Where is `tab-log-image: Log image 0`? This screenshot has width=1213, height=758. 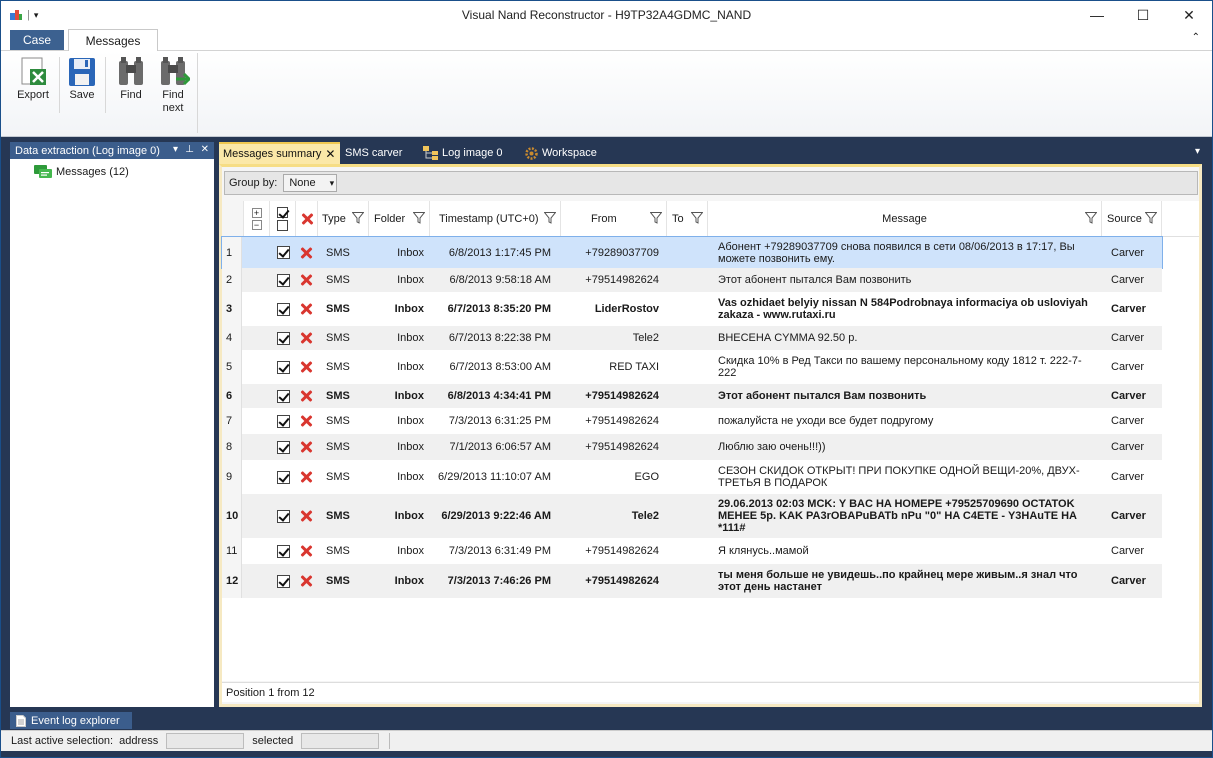 tab-log-image: Log image 0 is located at coordinates (463, 153).